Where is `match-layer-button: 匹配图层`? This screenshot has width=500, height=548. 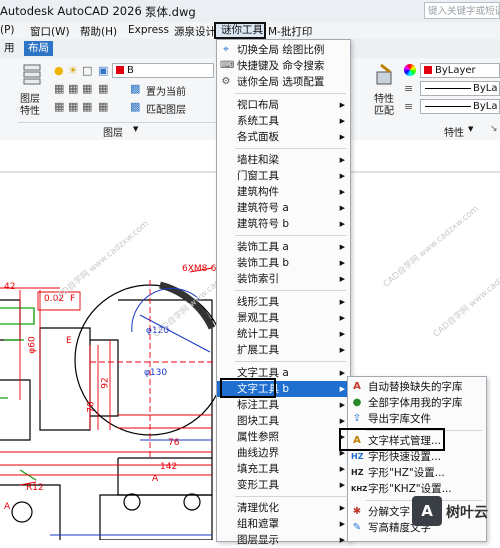
match-layer-button: 匹配图层 is located at coordinates (166, 108).